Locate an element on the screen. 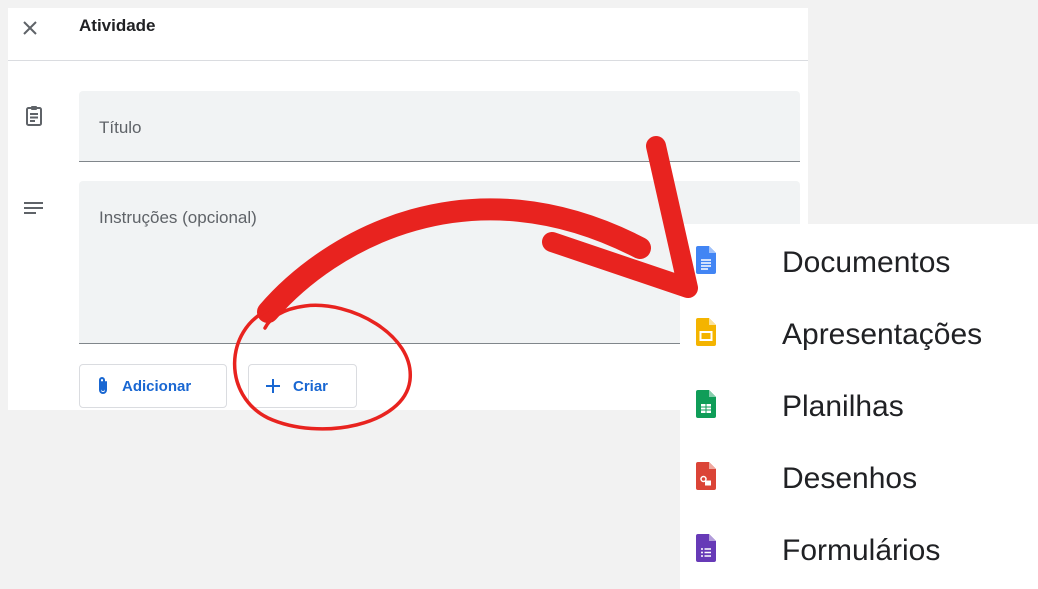 This screenshot has width=1038, height=589. page-title: Atividade is located at coordinates (117, 25).